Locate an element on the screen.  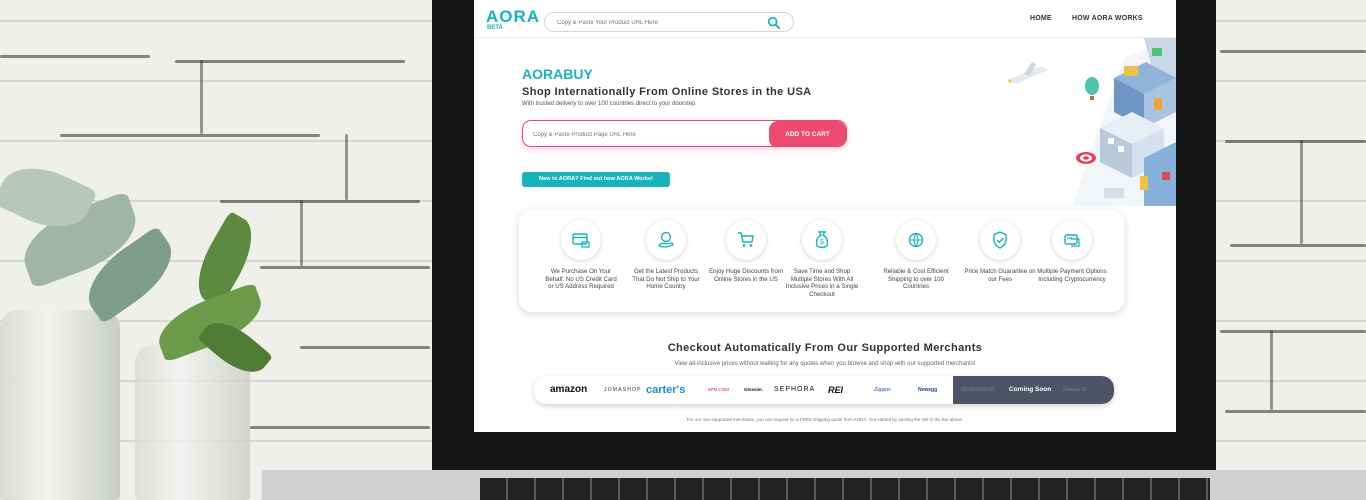
merchant-logo-nordstrom: NORDSTROM is located at coordinates (977, 390).